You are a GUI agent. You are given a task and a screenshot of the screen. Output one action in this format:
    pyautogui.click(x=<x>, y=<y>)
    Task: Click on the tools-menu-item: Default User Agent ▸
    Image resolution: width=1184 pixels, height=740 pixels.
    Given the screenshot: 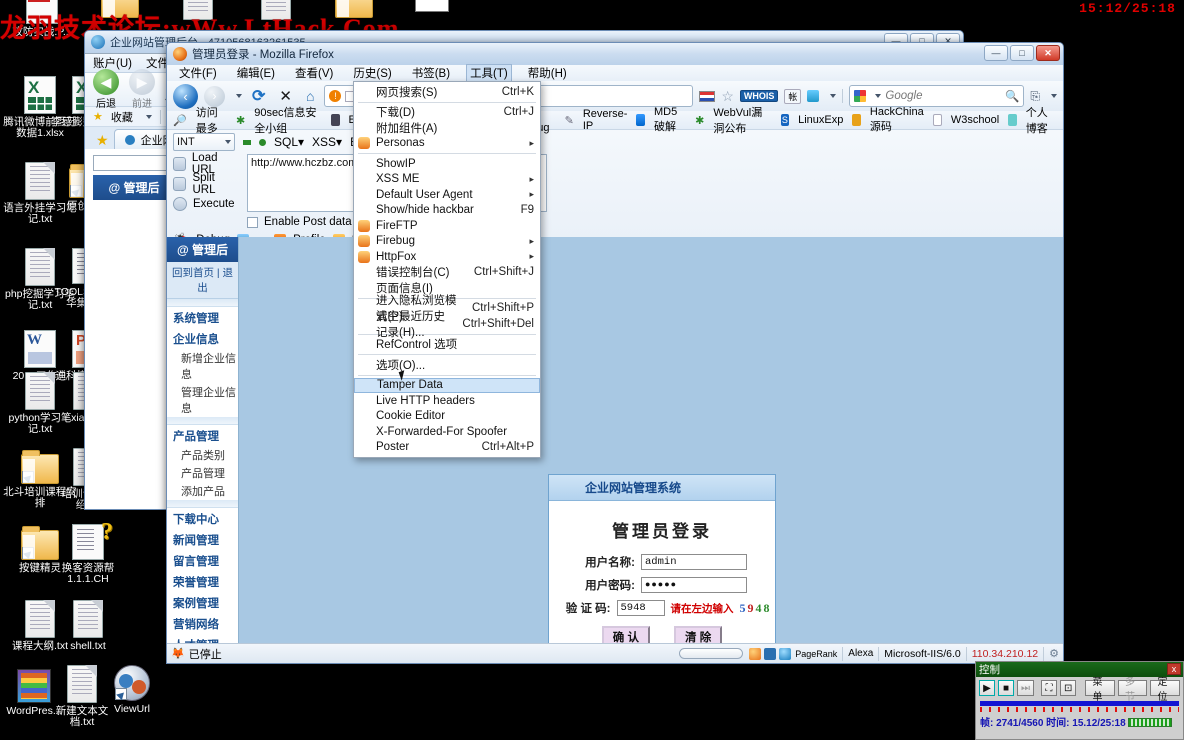 What is the action you would take?
    pyautogui.click(x=447, y=195)
    